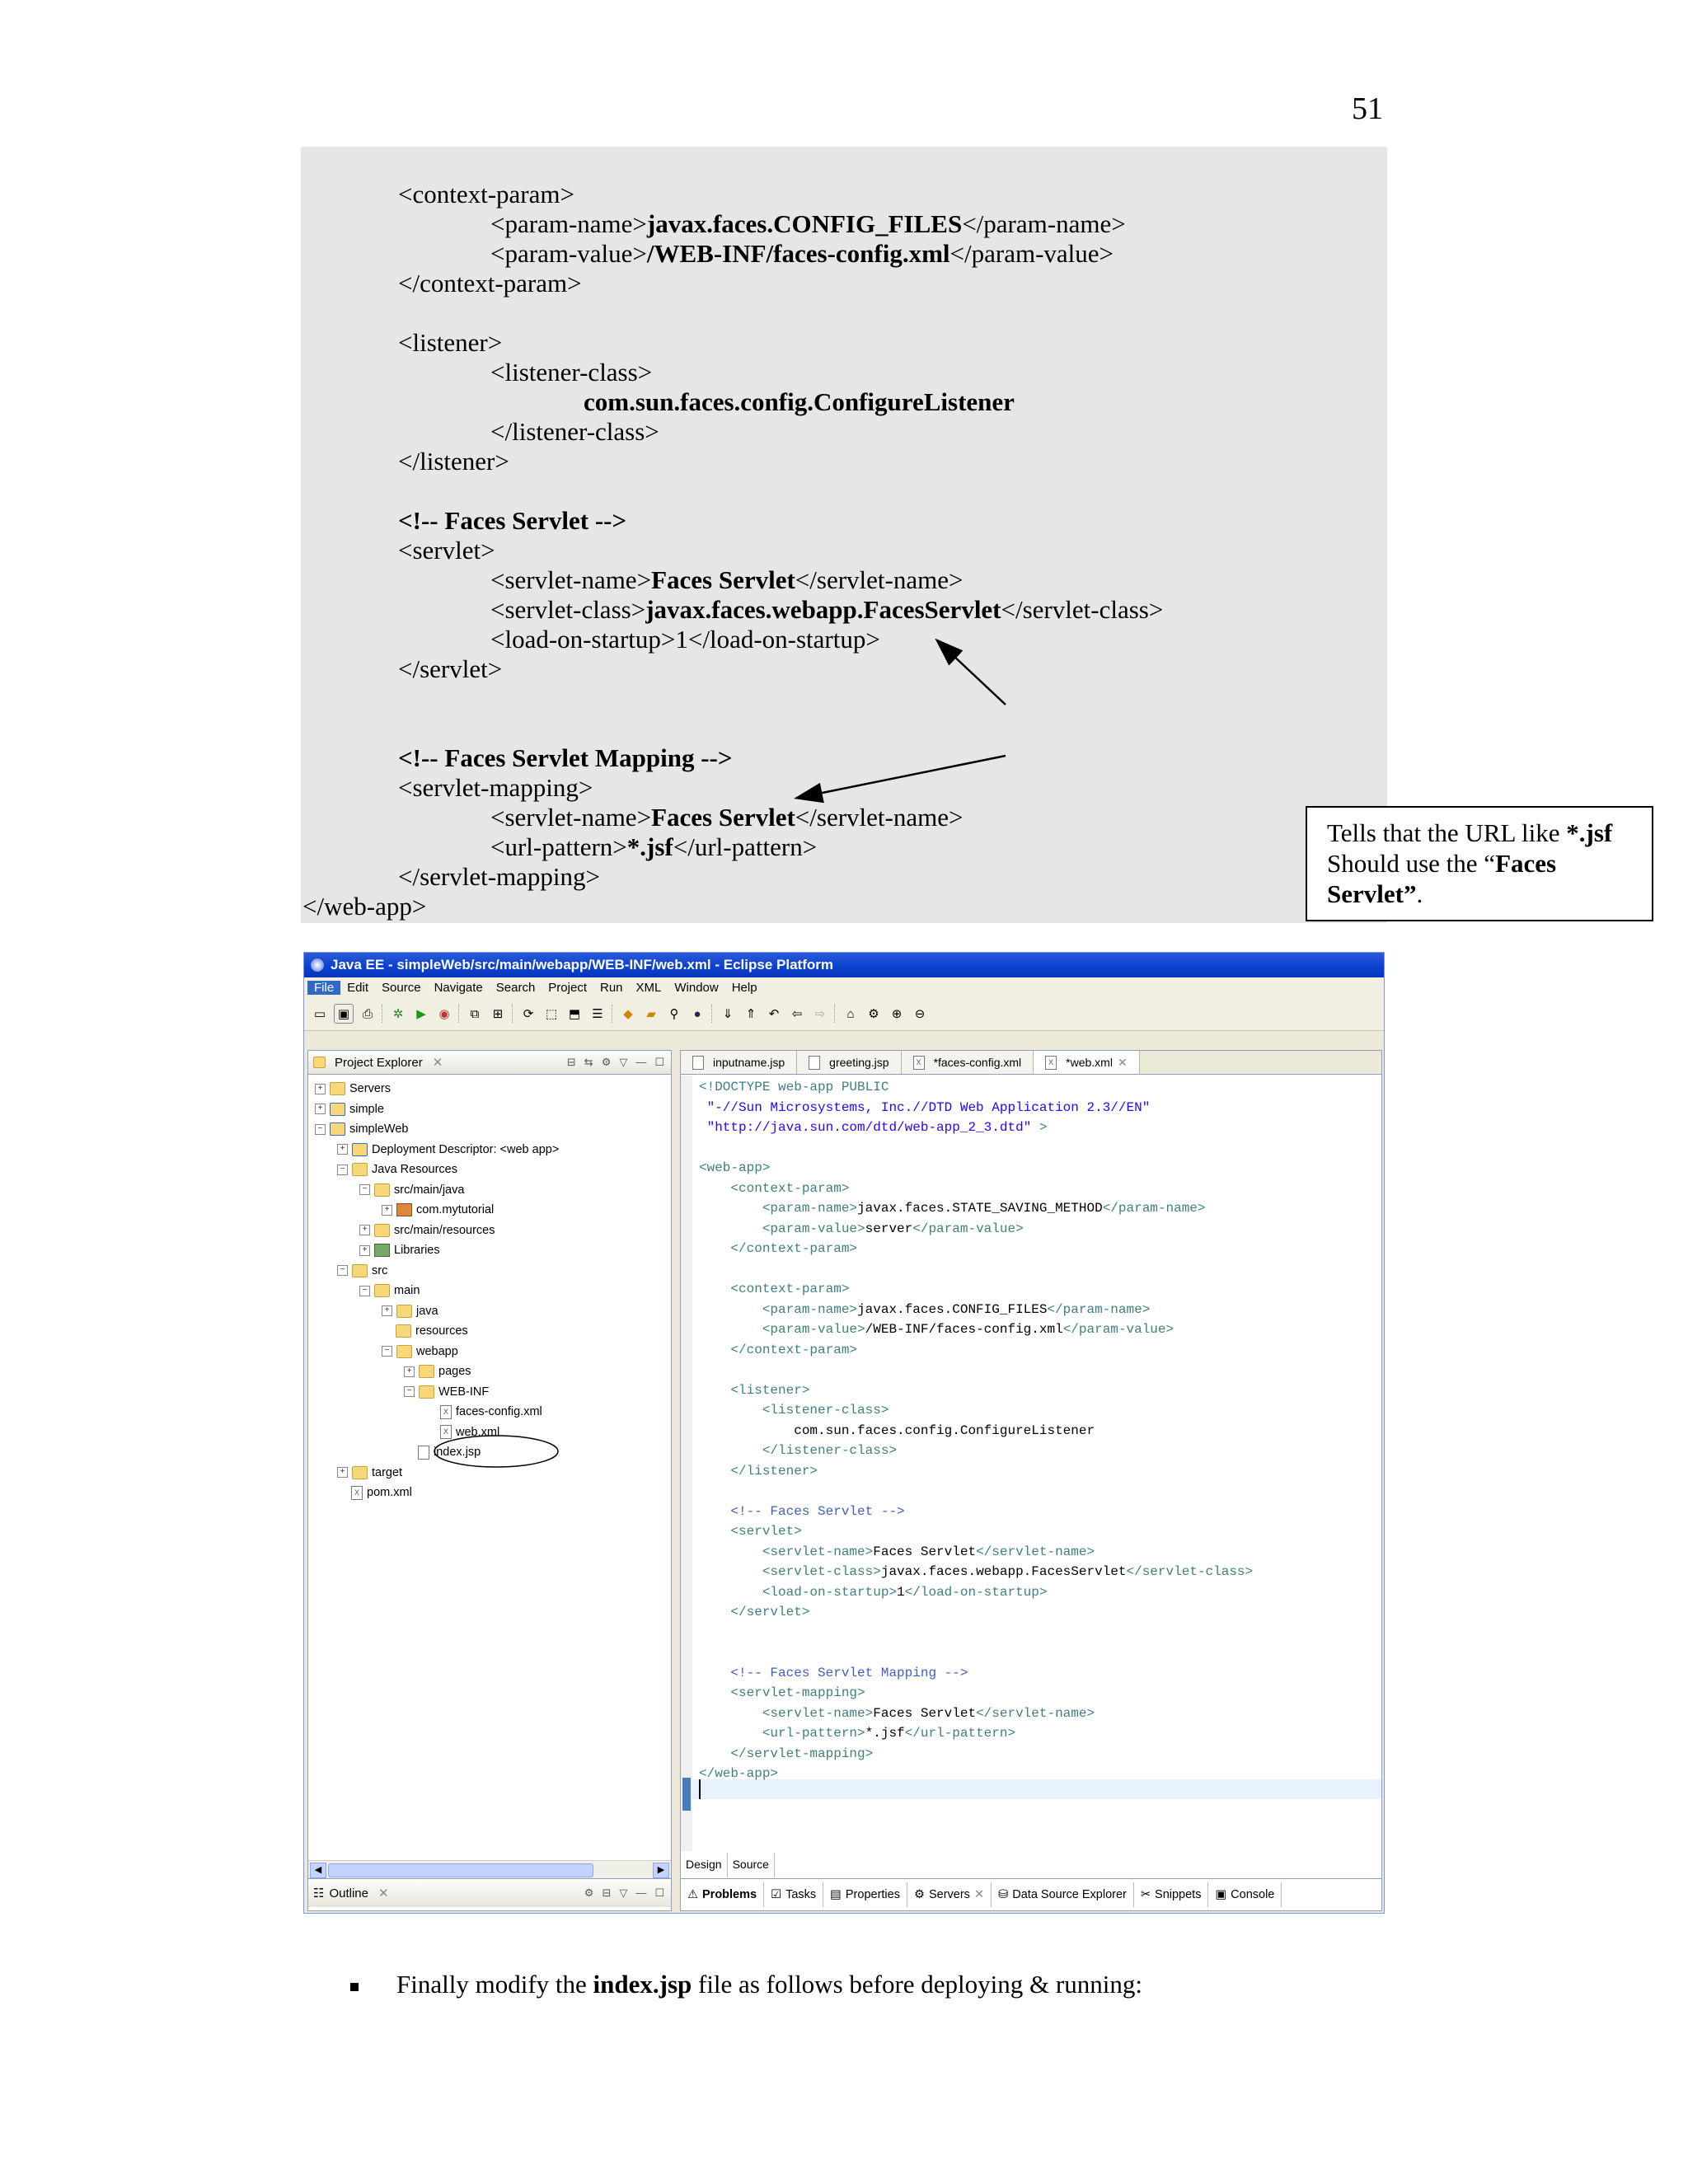 This screenshot has width=1688, height=2184. I want to click on menu-window: Window, so click(696, 988).